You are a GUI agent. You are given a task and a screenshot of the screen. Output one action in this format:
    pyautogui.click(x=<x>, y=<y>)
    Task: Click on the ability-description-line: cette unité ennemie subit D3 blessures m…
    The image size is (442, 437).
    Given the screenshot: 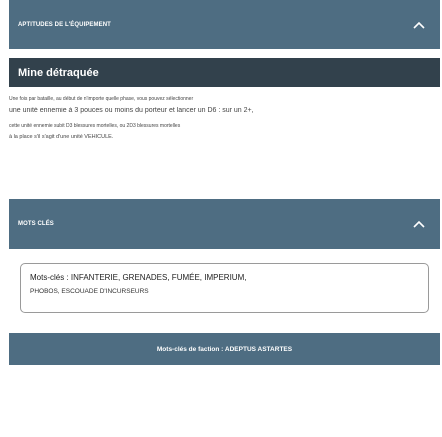 What is the action you would take?
    pyautogui.click(x=95, y=126)
    